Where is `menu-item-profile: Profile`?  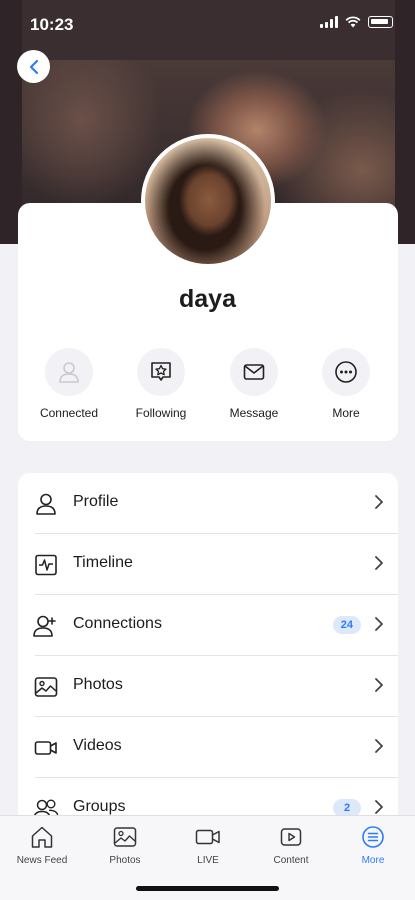
menu-item-profile: Profile is located at coordinates (208, 503).